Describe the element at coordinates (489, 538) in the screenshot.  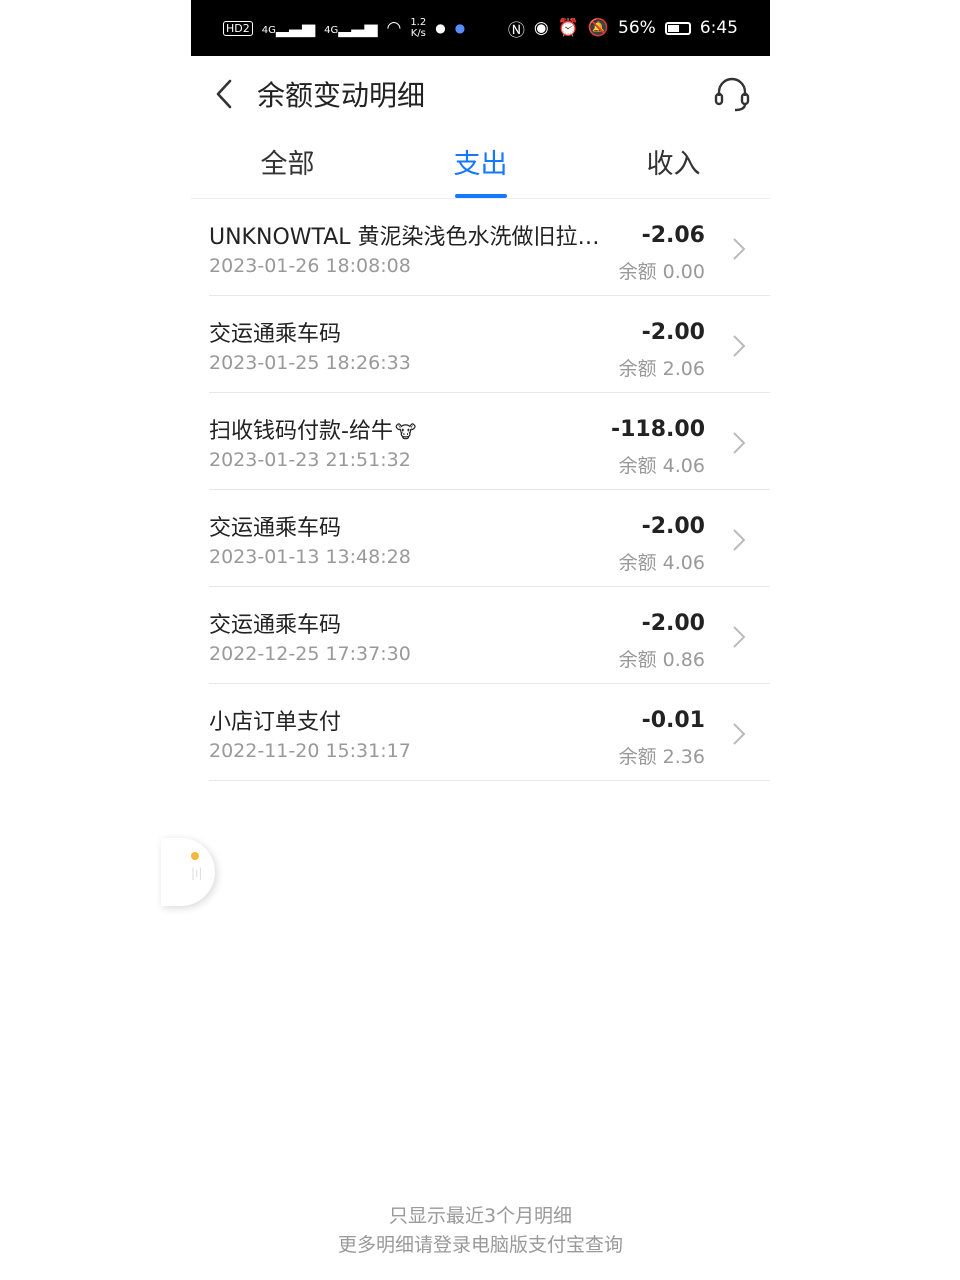
I see `transaction-row: 交运通乘车码 2023-01-13 13:48:28 -2.00 余额 4.06` at that location.